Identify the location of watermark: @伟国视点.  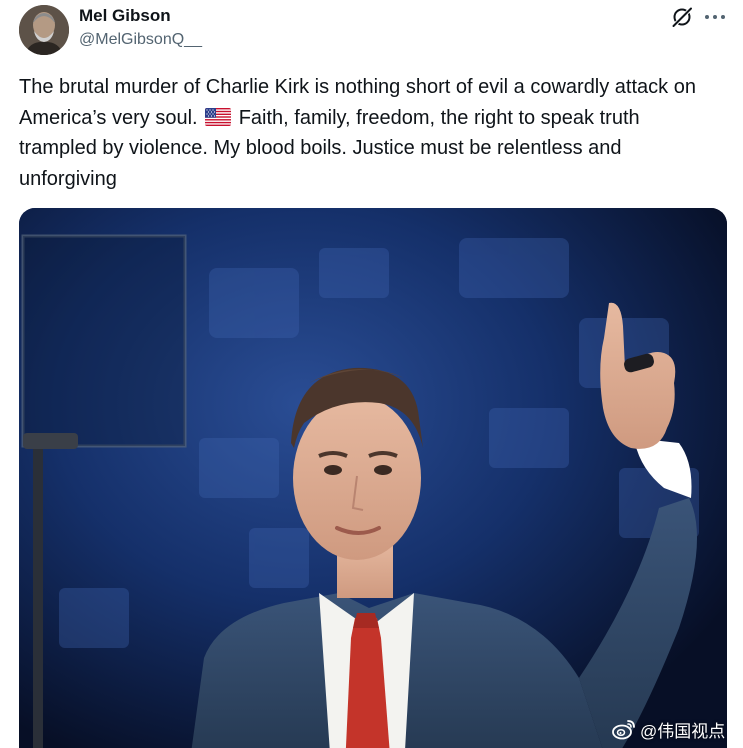
(668, 729).